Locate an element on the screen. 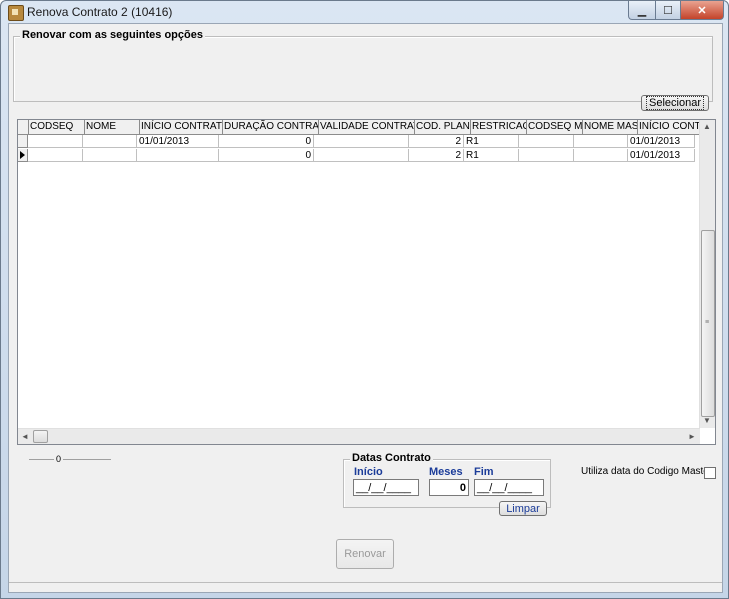 This screenshot has height=599, width=729. limpar-button-label: Limpar is located at coordinates (523, 508).